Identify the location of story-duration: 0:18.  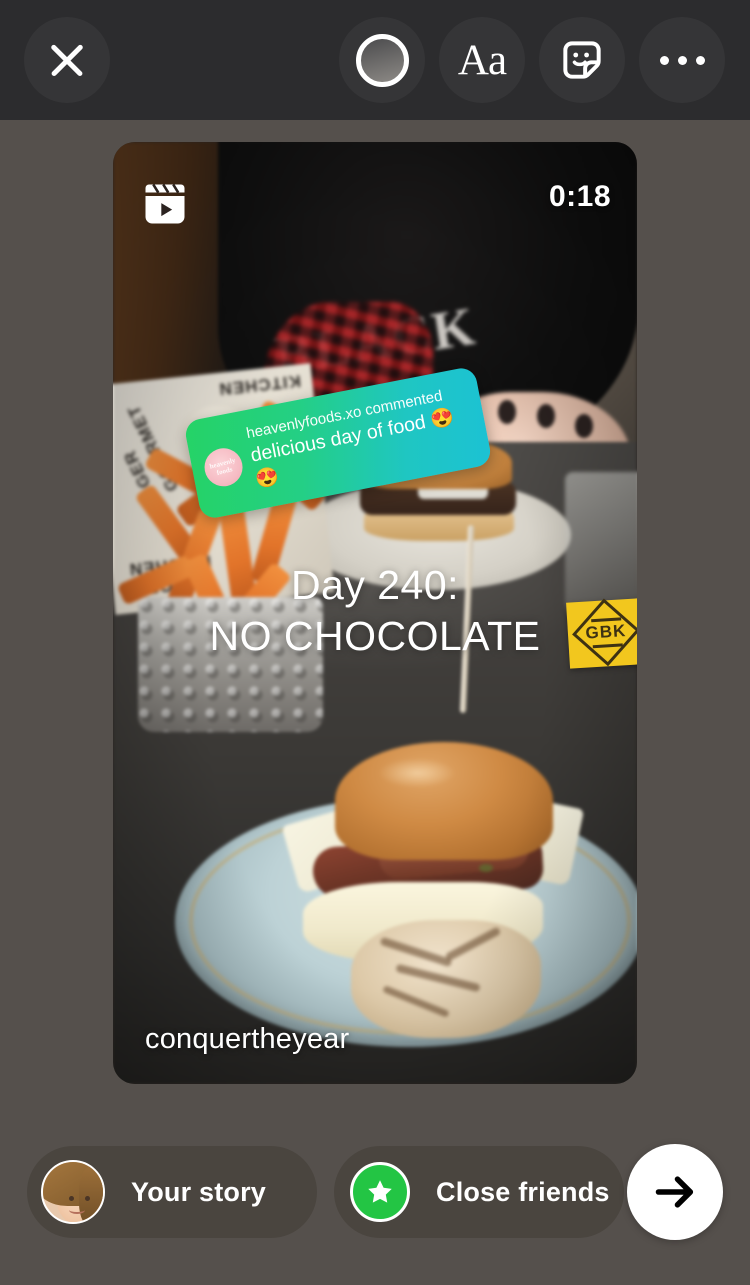
(579, 196).